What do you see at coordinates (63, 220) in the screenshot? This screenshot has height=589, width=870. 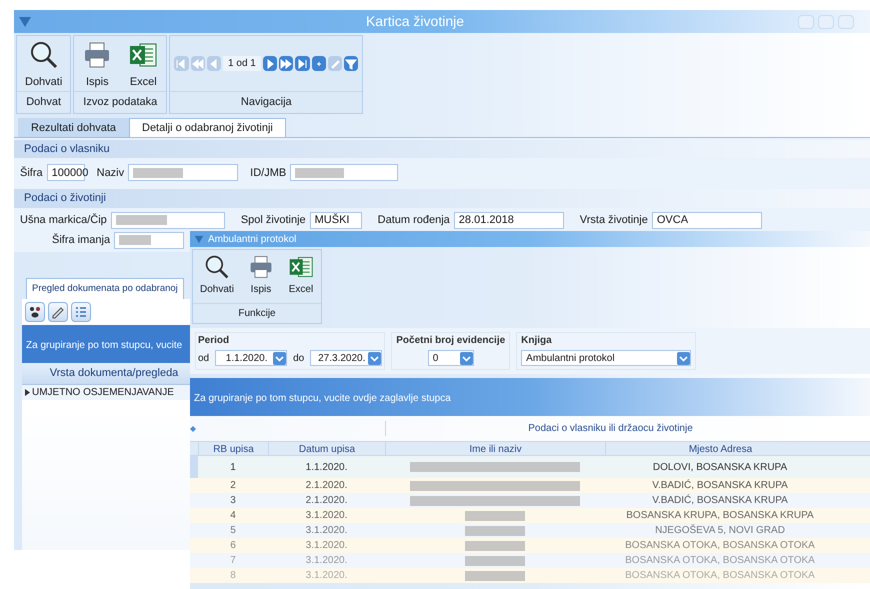 I see `field-label: Ušna markica/Čip` at bounding box center [63, 220].